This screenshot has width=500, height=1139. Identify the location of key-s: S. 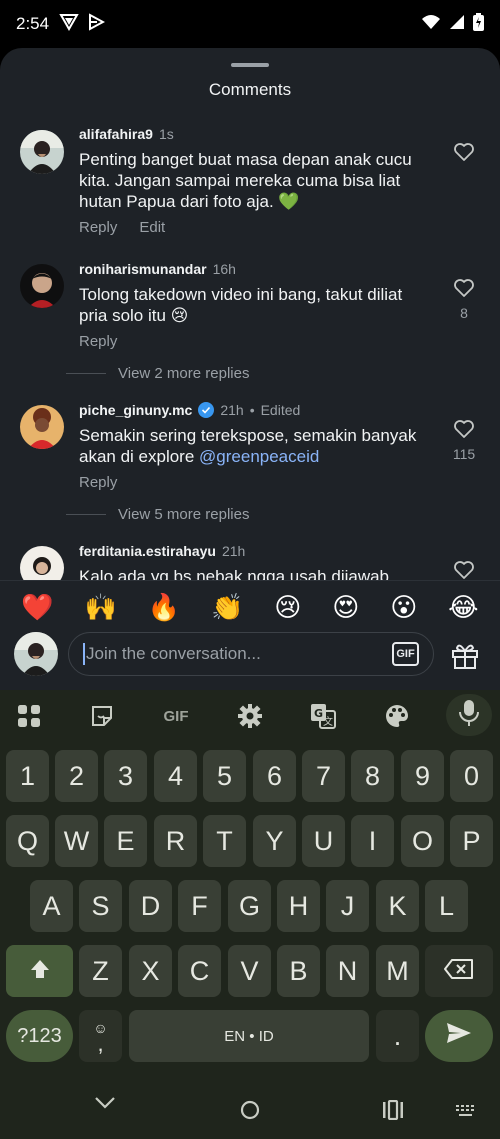
(100, 906).